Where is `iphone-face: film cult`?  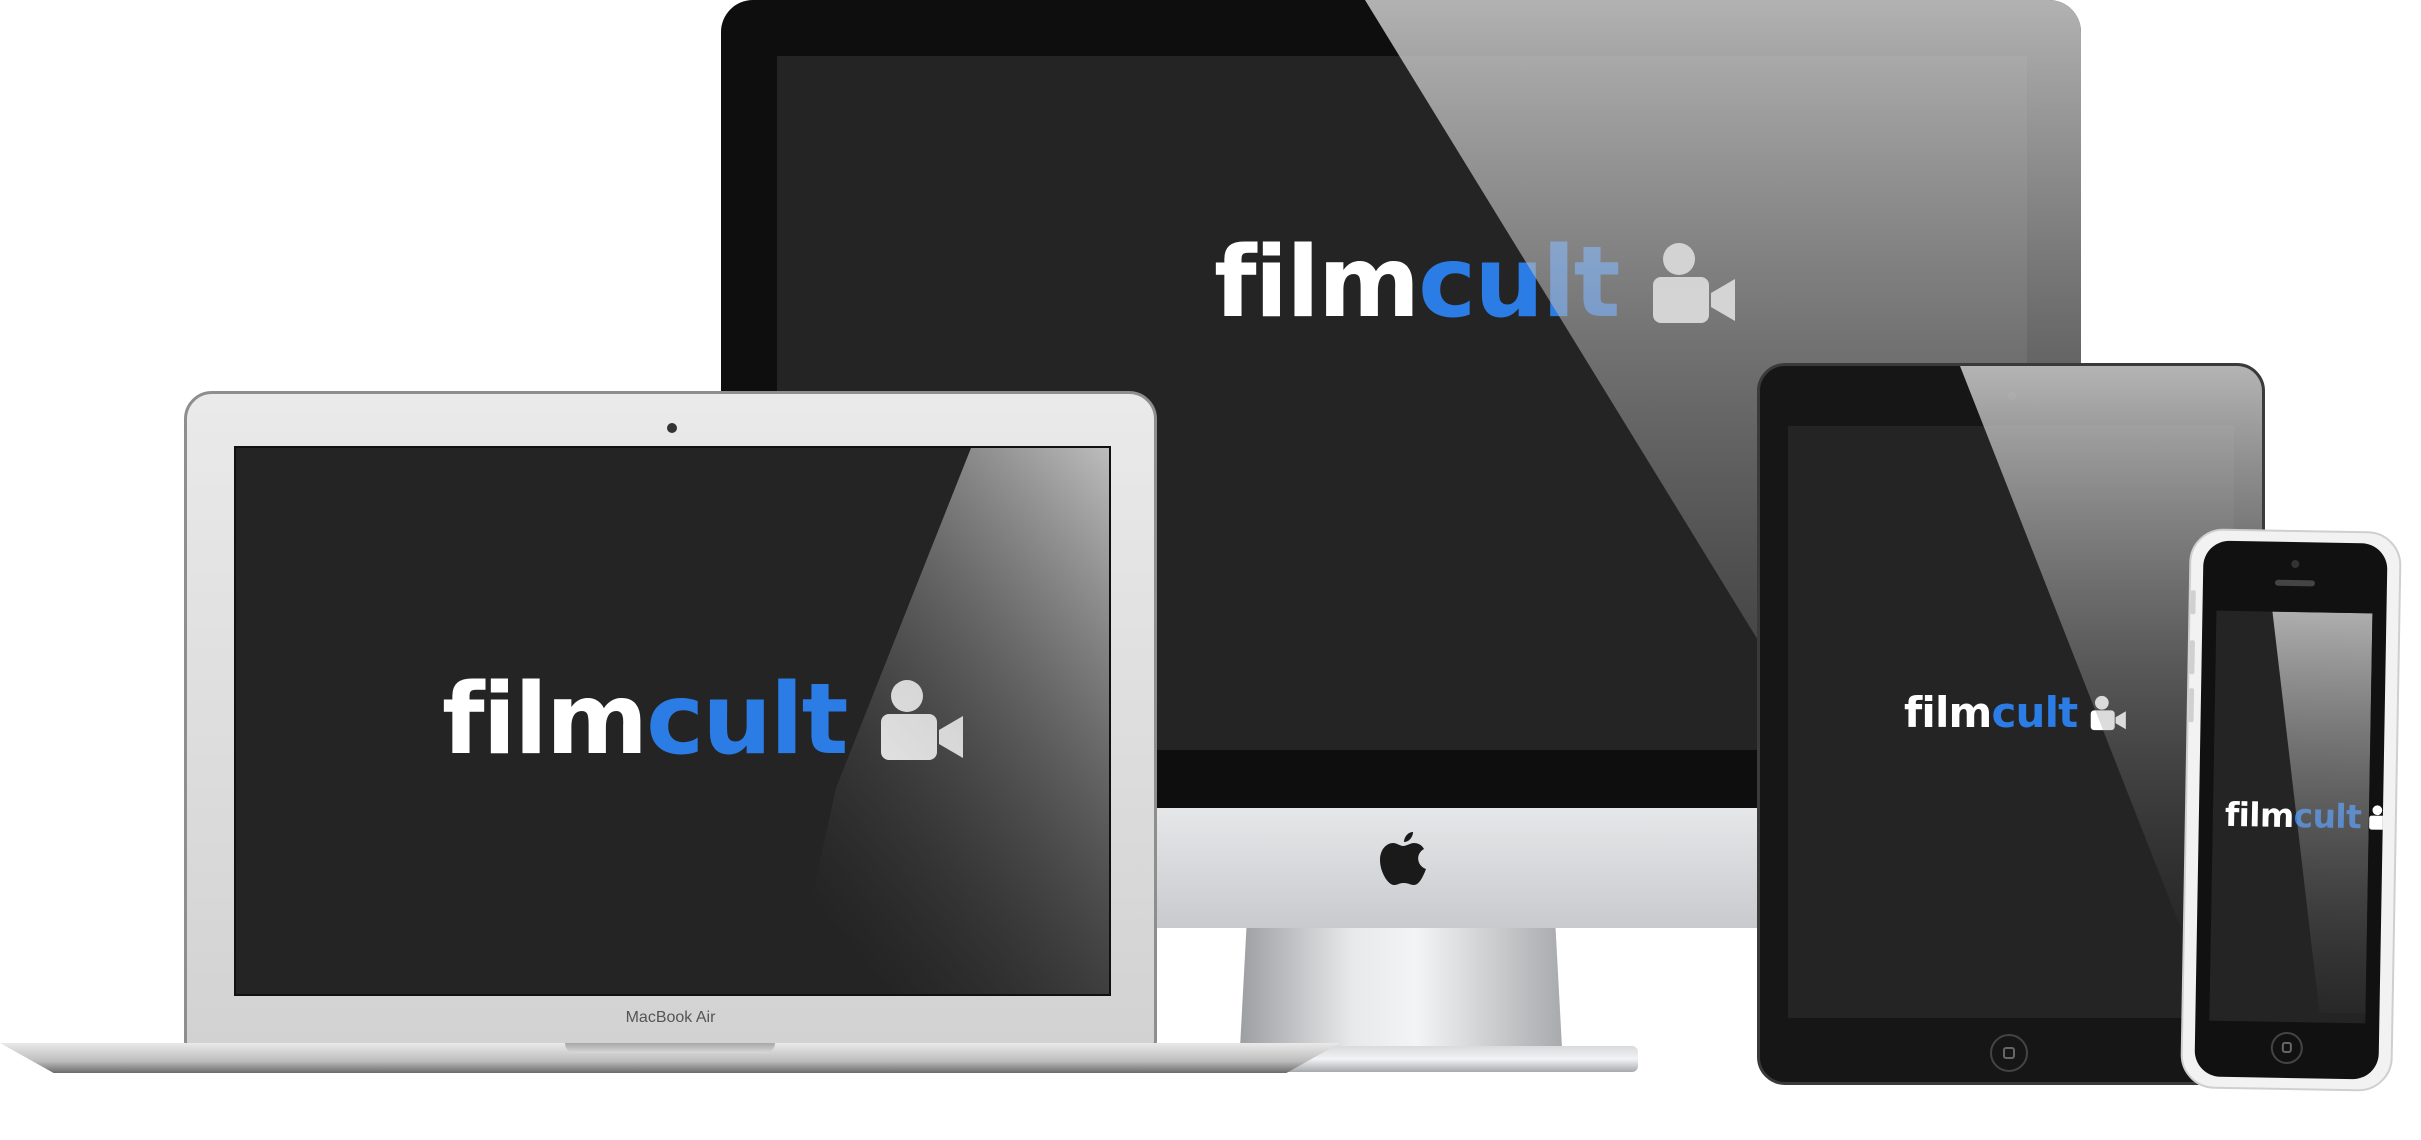
iphone-face: film cult is located at coordinates (2291, 810).